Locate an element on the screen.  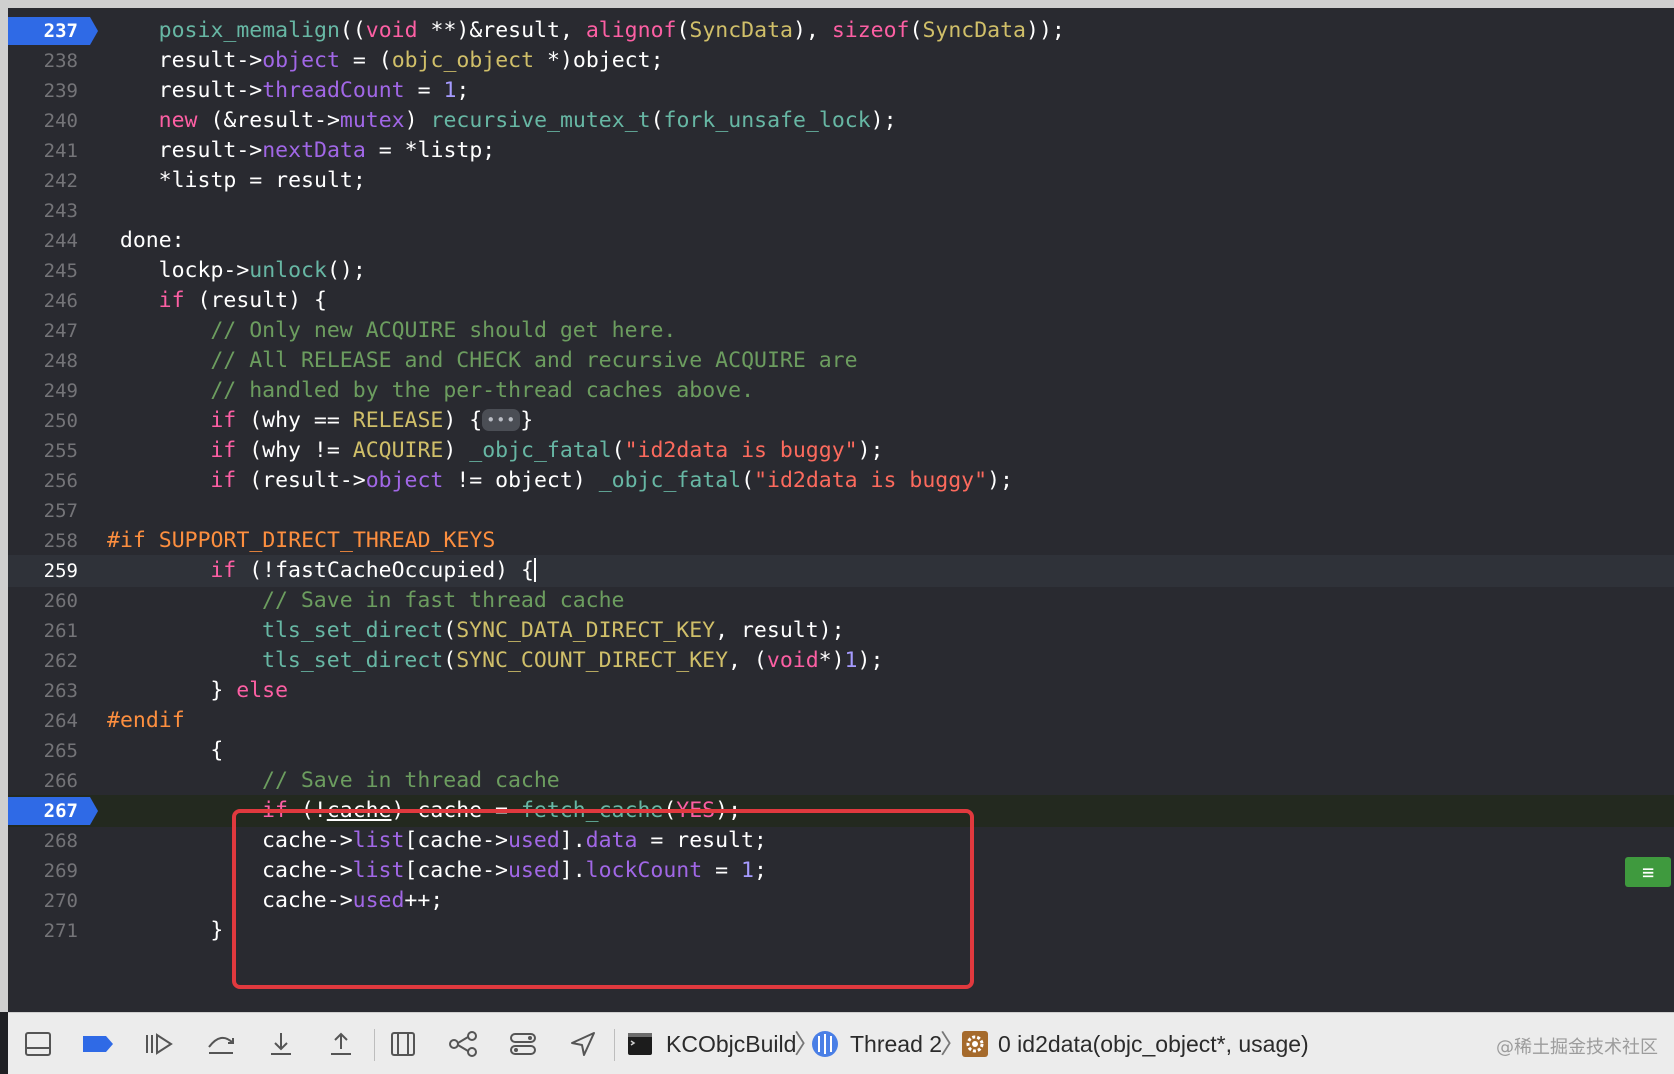
breakpoints-toggle-button is located at coordinates (98, 1044).